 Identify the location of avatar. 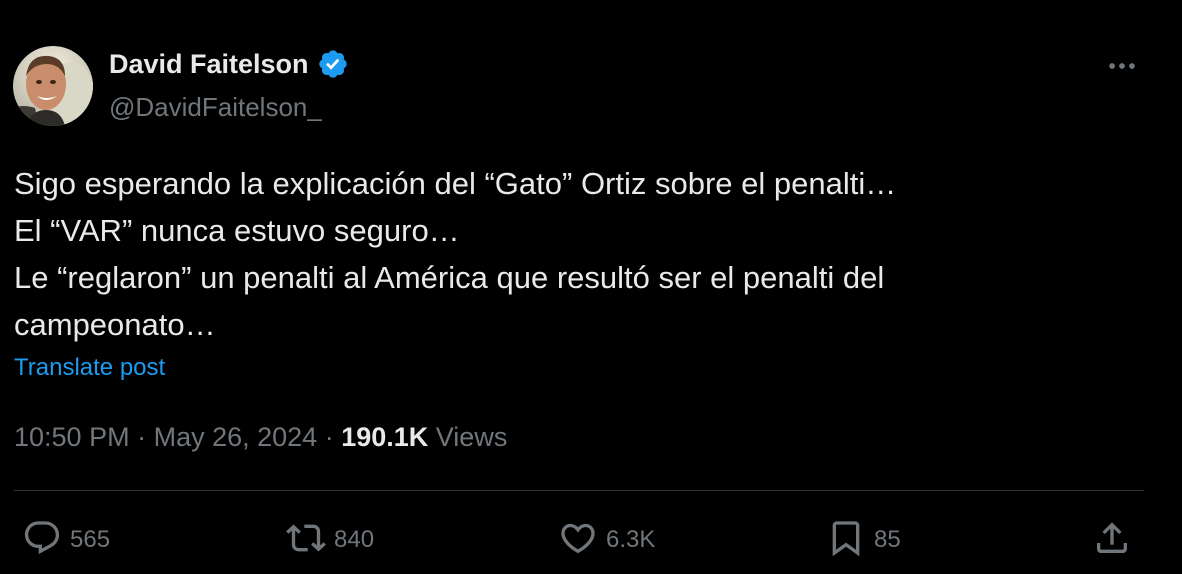
(53, 86).